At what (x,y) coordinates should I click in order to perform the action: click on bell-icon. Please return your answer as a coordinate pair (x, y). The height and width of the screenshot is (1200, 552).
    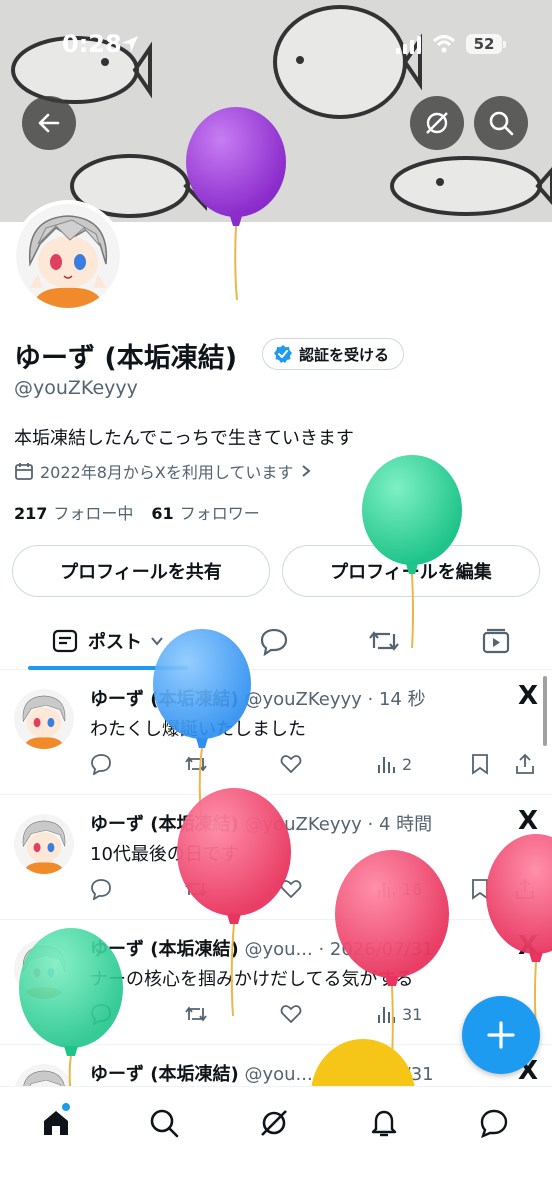
    Looking at the image, I should click on (384, 1123).